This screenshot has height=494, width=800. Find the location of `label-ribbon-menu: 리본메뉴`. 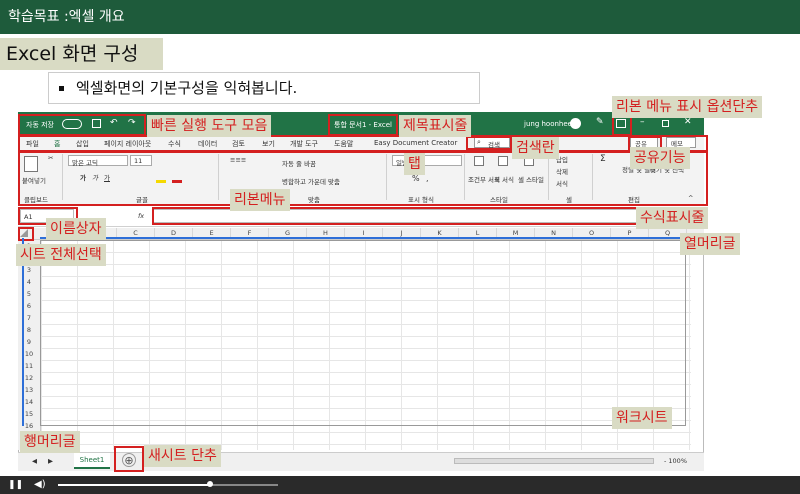

label-ribbon-menu: 리본메뉴 is located at coordinates (260, 200).